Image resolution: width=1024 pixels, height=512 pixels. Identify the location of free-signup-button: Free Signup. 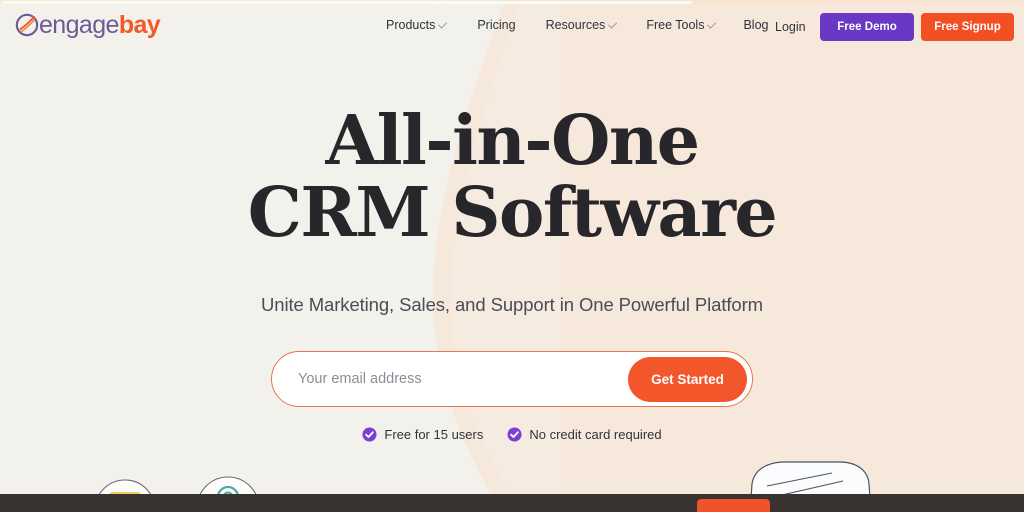
(967, 27).